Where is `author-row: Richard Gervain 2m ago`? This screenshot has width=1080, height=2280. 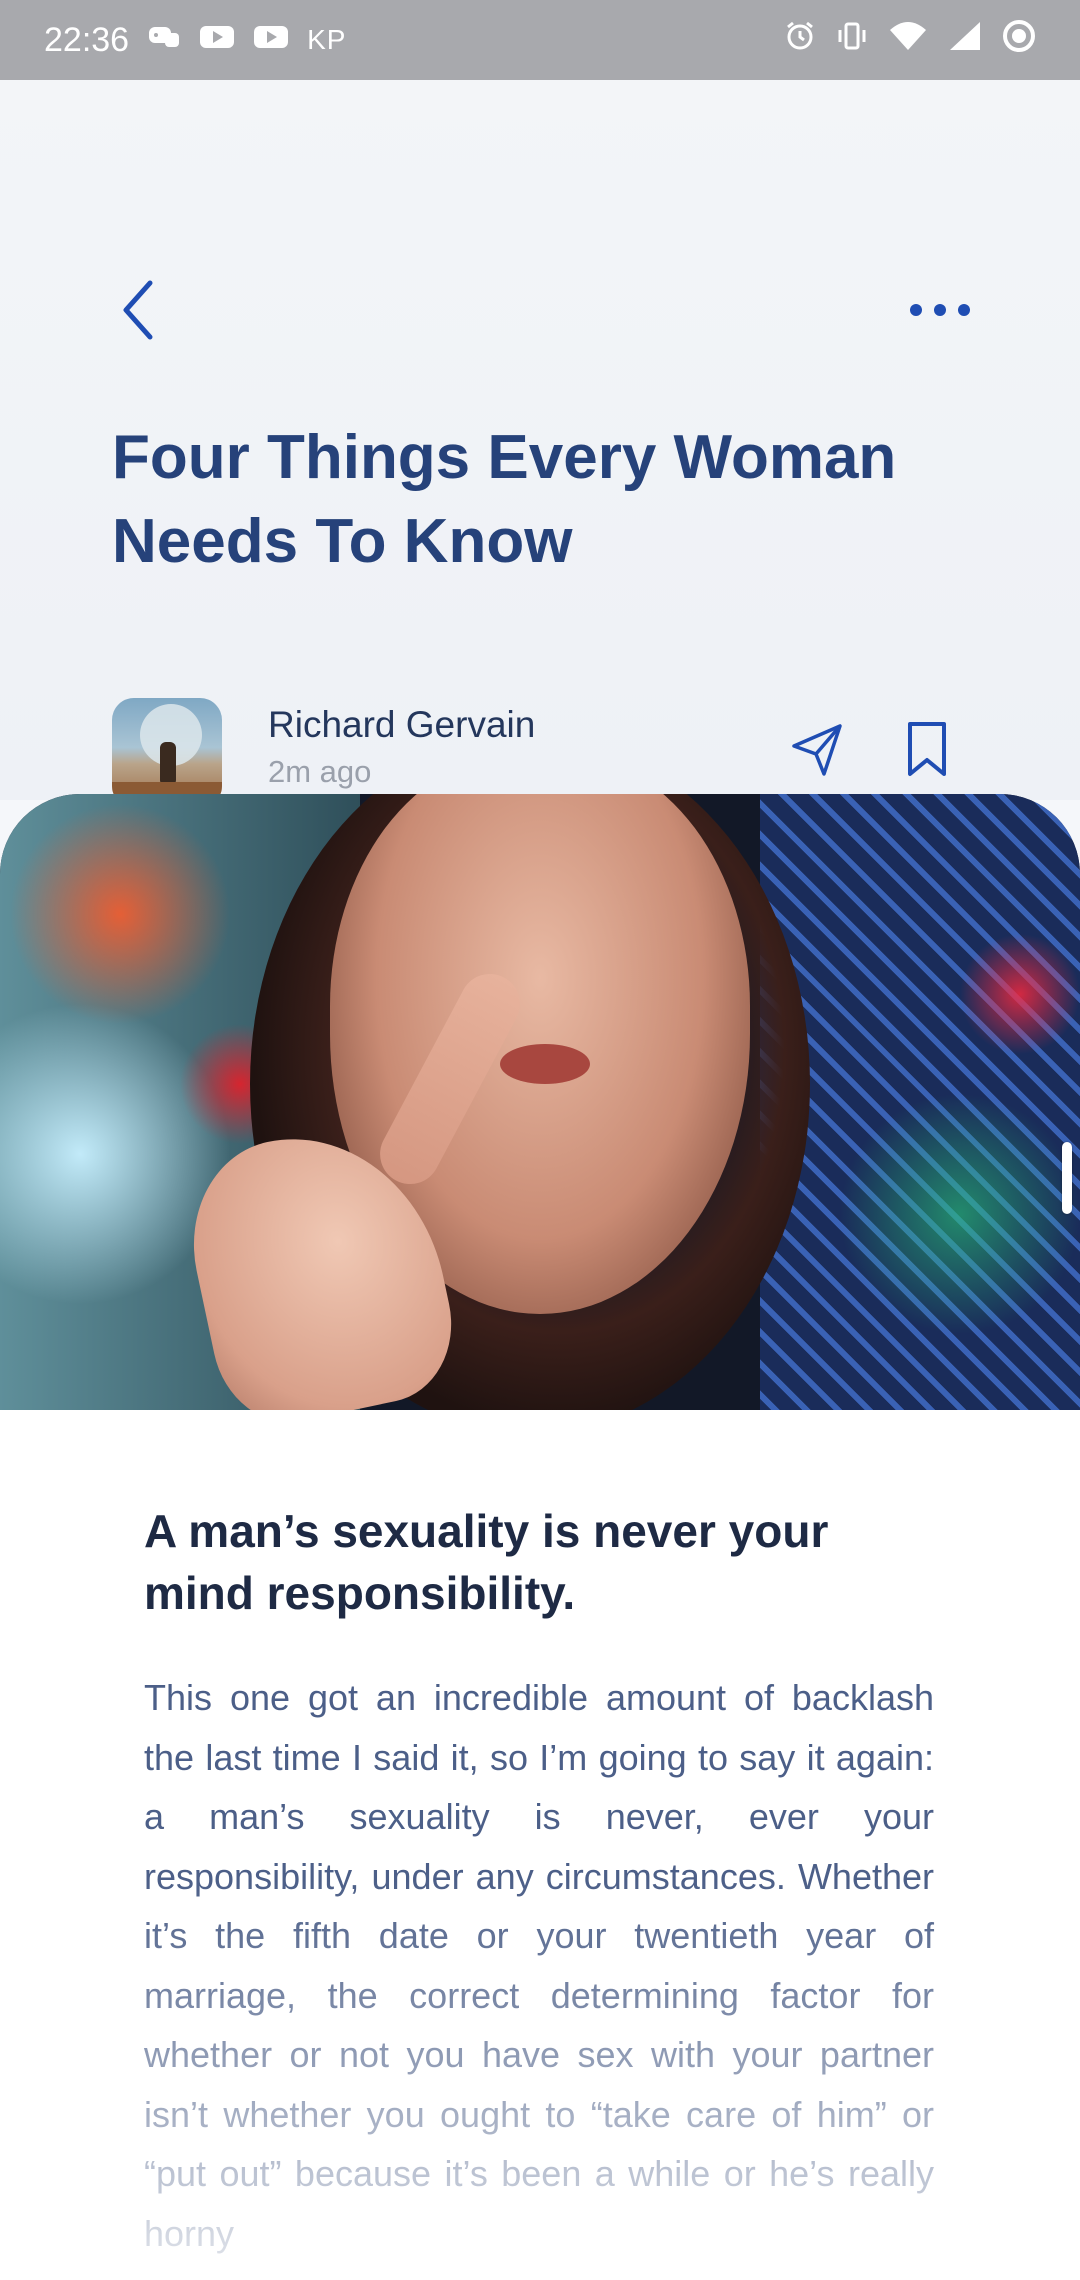
author-row: Richard Gervain 2m ago is located at coordinates (542, 753).